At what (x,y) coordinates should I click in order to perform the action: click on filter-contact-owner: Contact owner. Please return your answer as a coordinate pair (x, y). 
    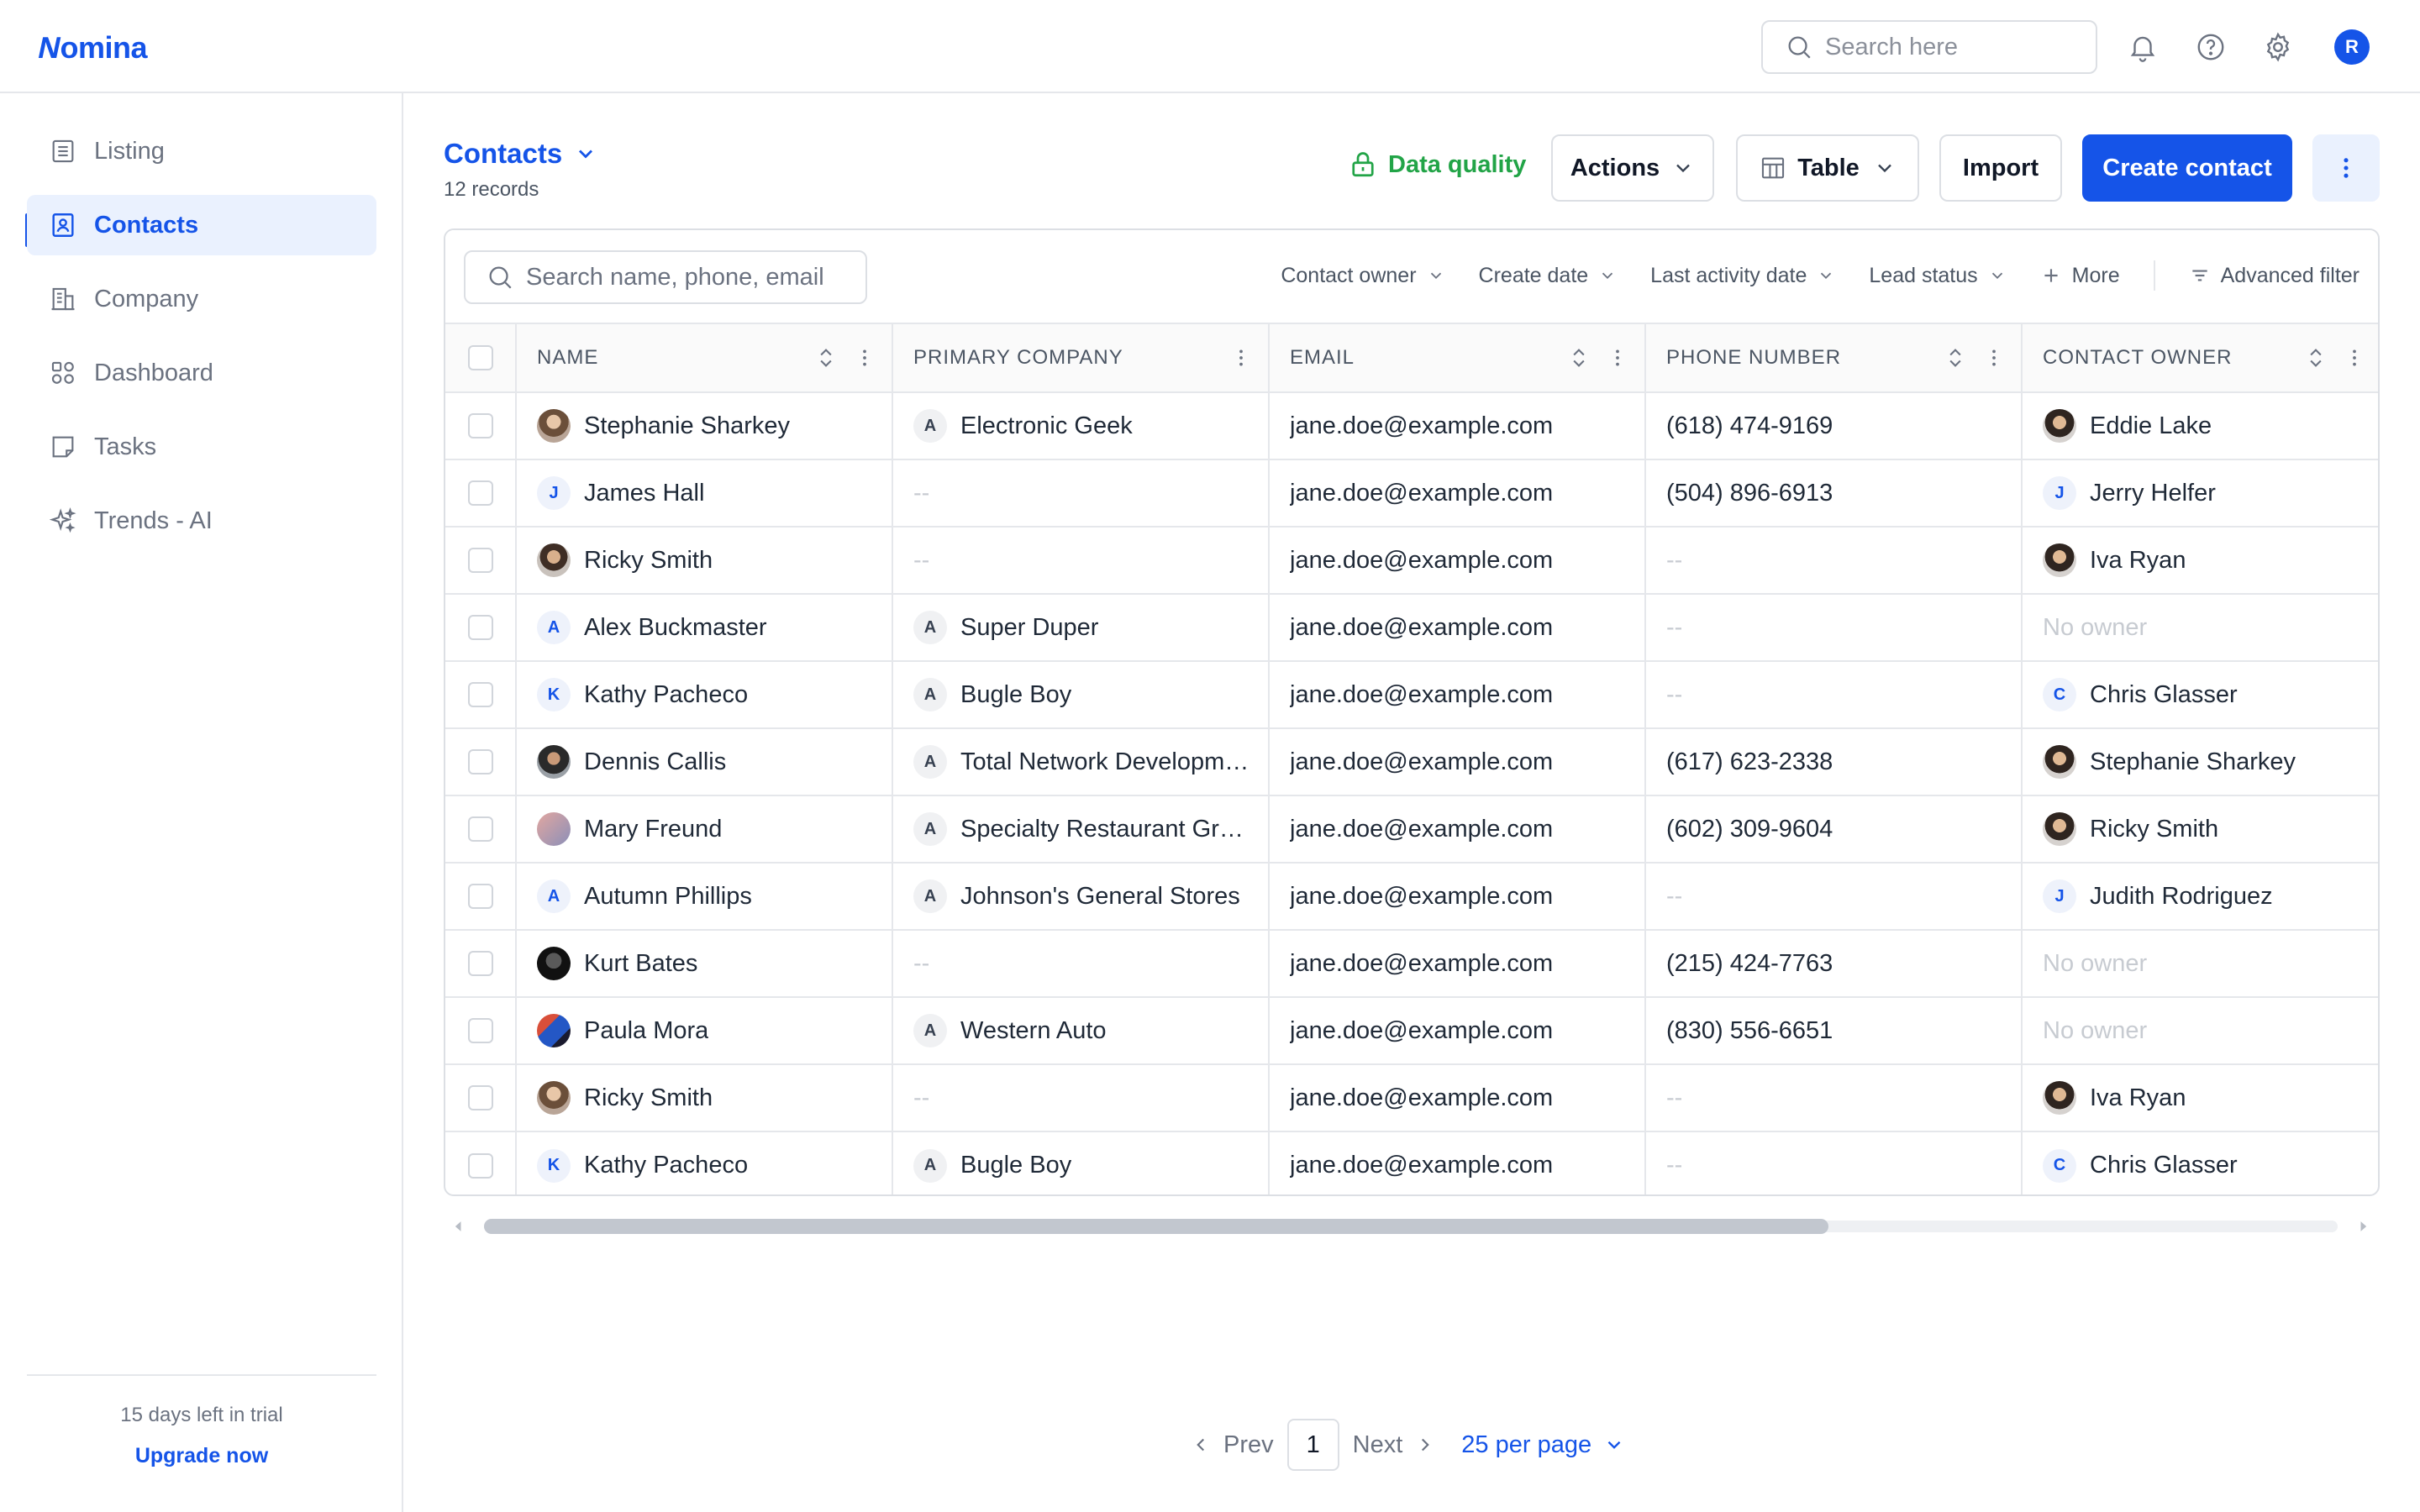
    Looking at the image, I should click on (1362, 276).